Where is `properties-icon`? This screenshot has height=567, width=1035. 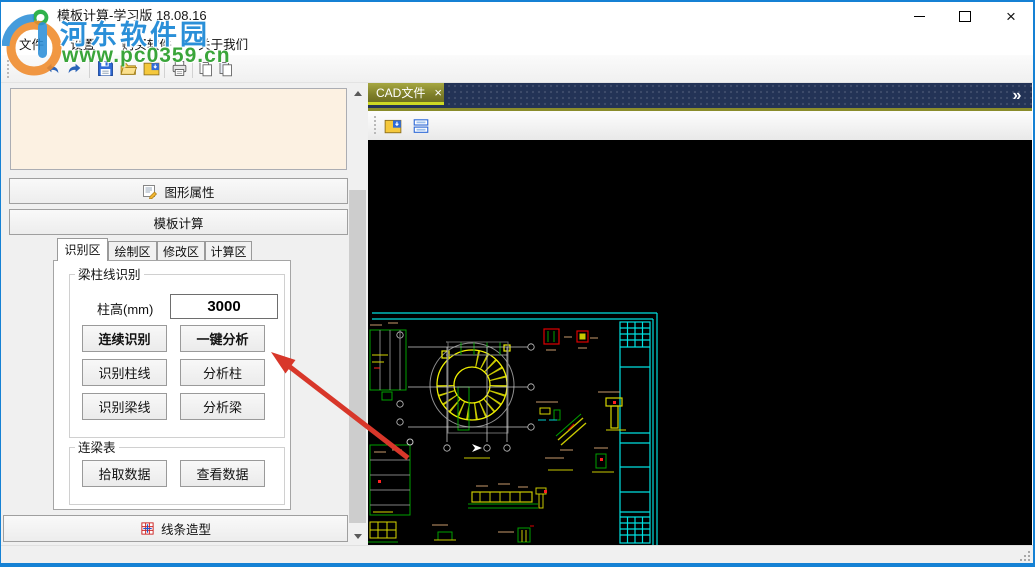
properties-icon is located at coordinates (150, 192).